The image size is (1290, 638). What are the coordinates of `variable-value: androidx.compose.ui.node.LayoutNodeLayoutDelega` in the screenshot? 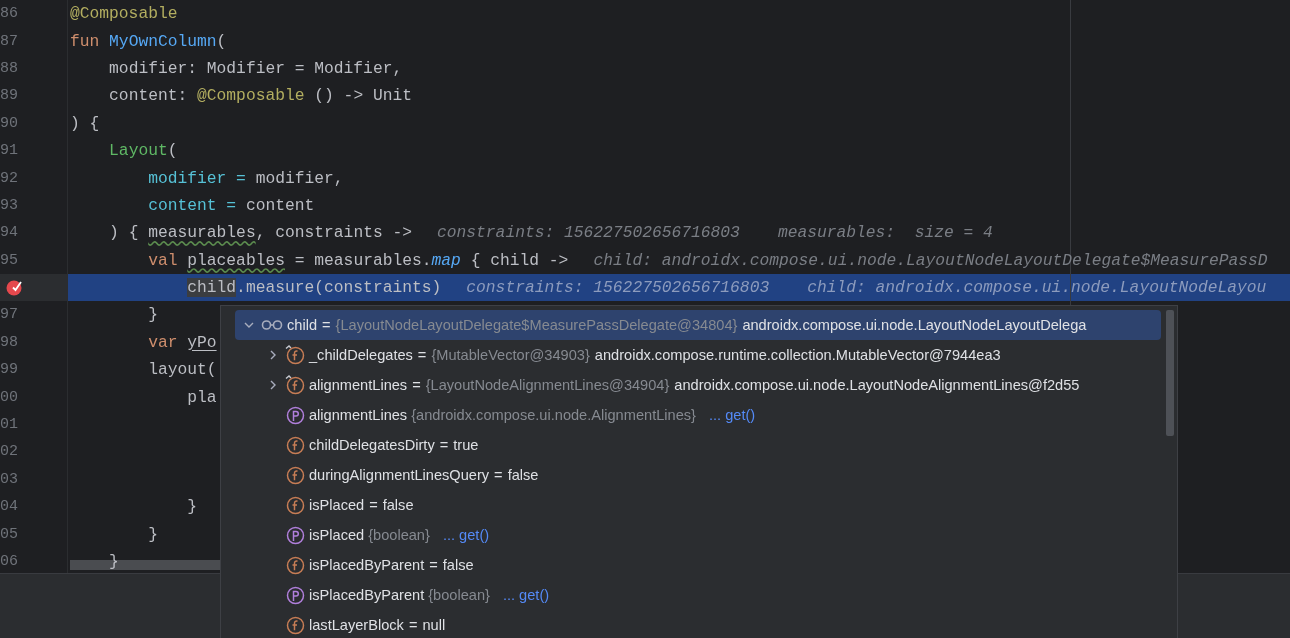 It's located at (914, 325).